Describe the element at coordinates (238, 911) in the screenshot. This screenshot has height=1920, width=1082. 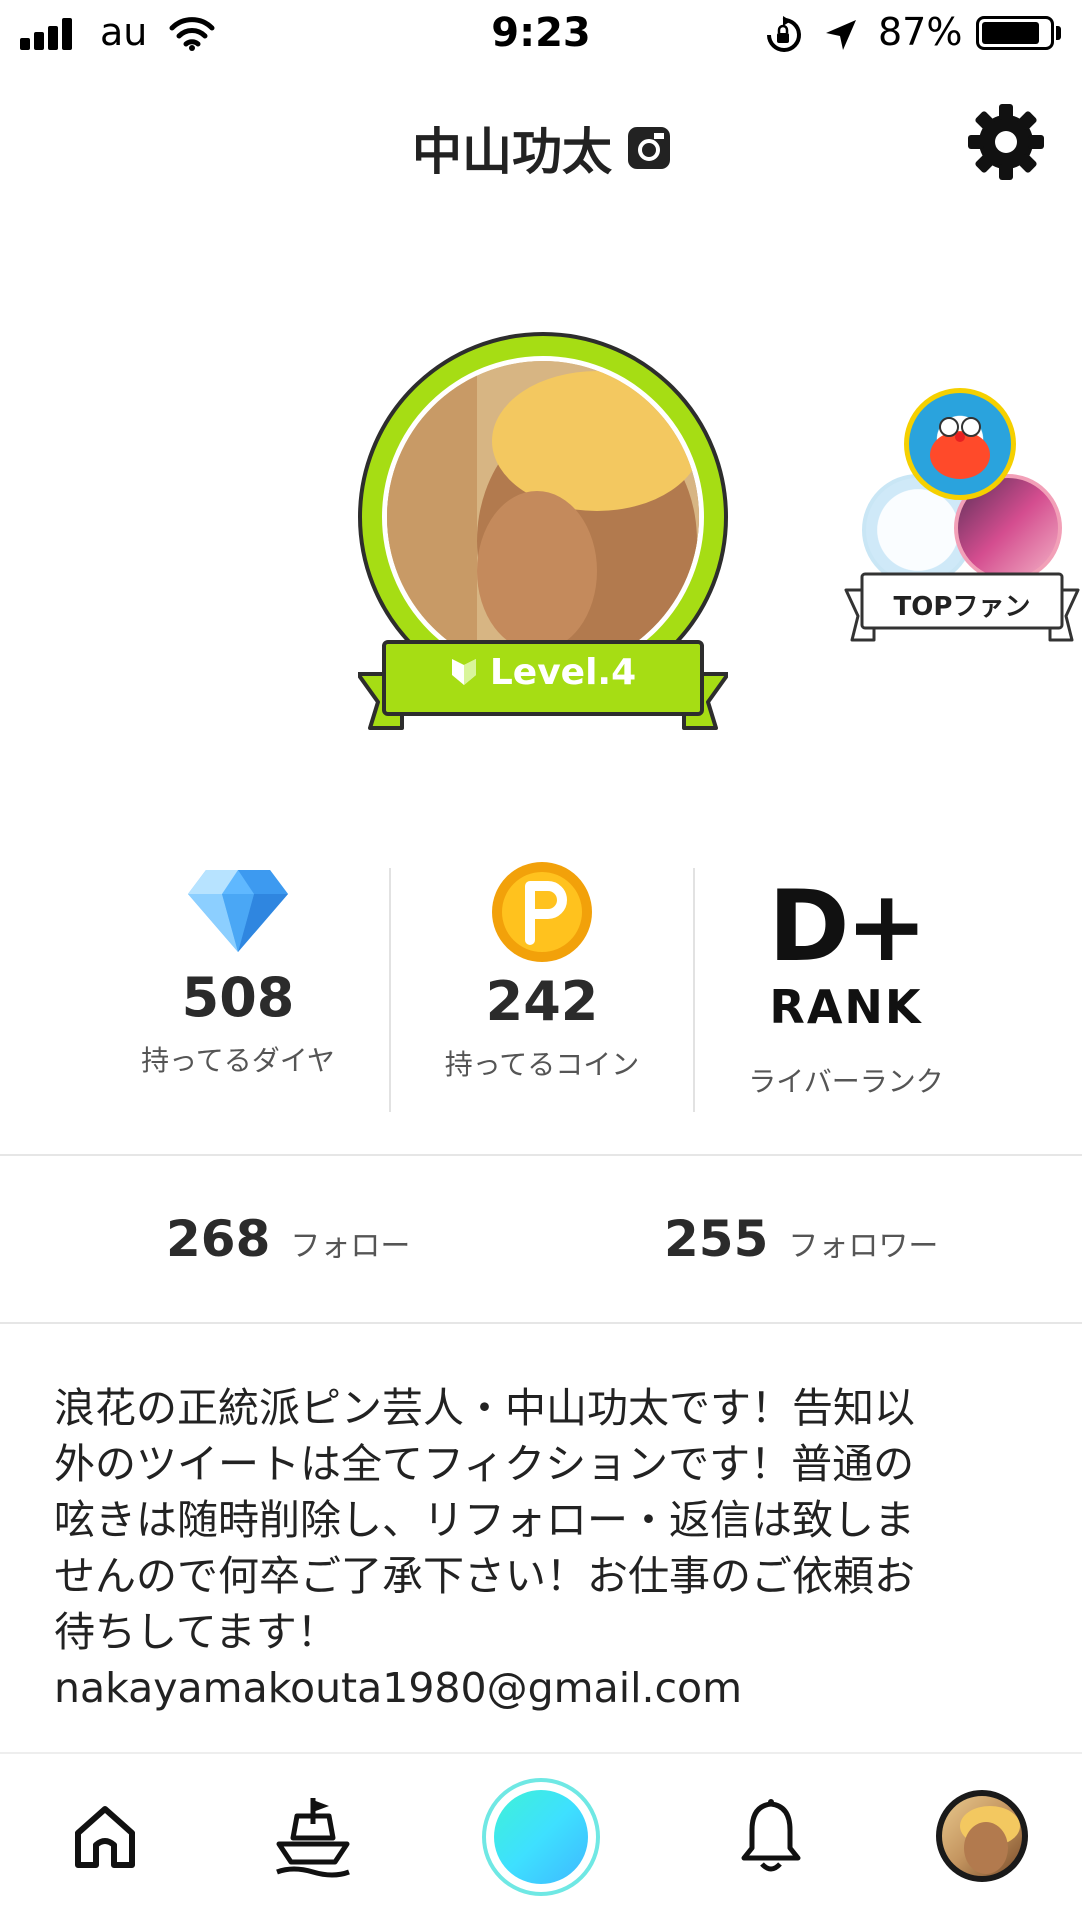
I see `diamond-icon` at that location.